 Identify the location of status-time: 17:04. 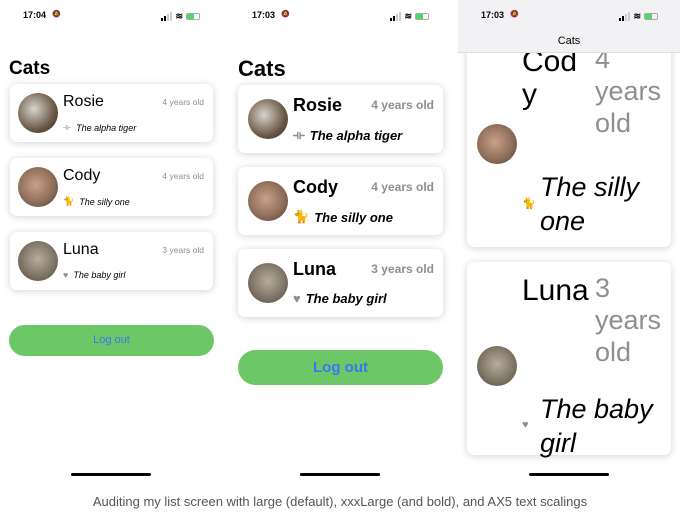
(35, 15).